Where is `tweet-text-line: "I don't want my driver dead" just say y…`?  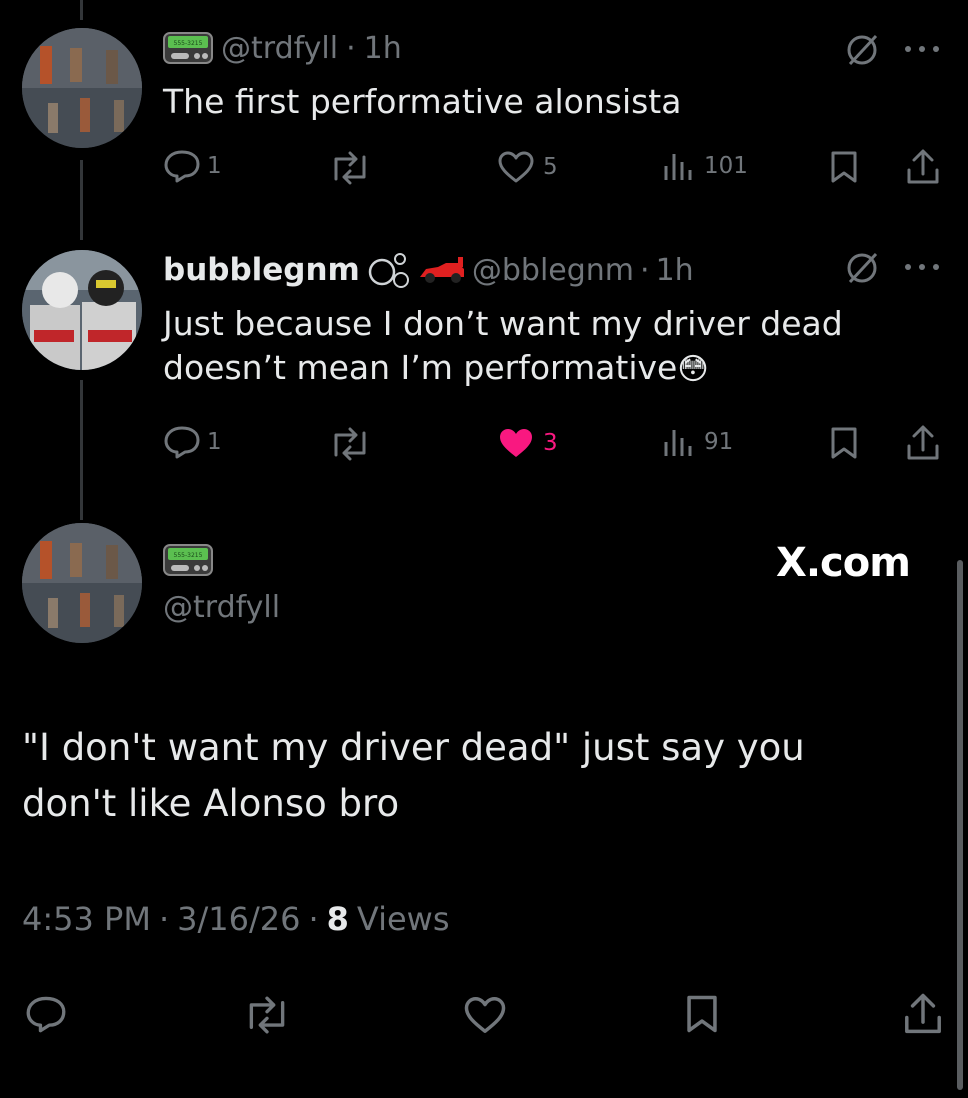 tweet-text-line: "I don't want my driver dead" just say y… is located at coordinates (413, 747).